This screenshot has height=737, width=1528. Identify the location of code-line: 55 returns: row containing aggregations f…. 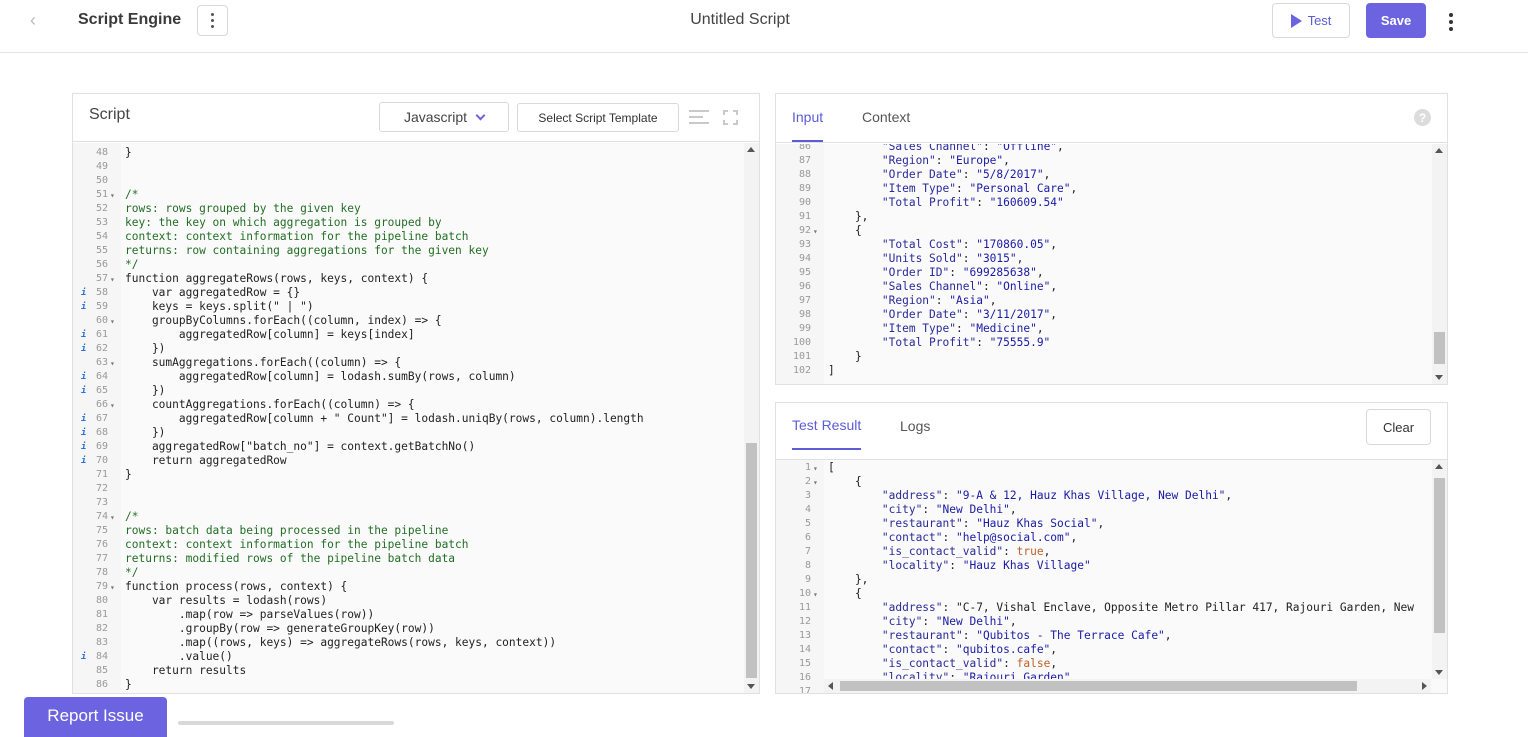
(408, 251).